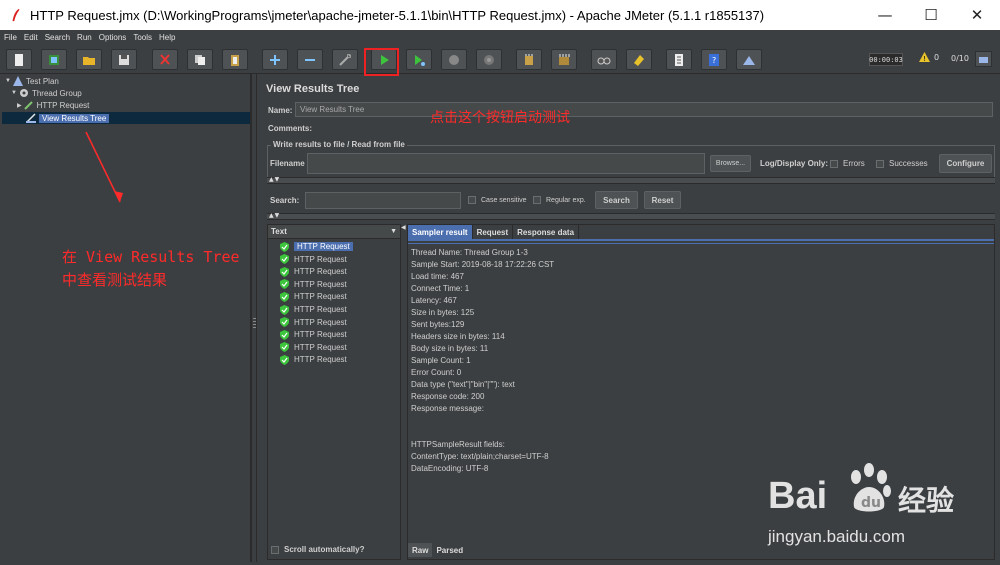 This screenshot has width=1000, height=565. Describe the element at coordinates (57, 37) in the screenshot. I see `menu-search: Search` at that location.